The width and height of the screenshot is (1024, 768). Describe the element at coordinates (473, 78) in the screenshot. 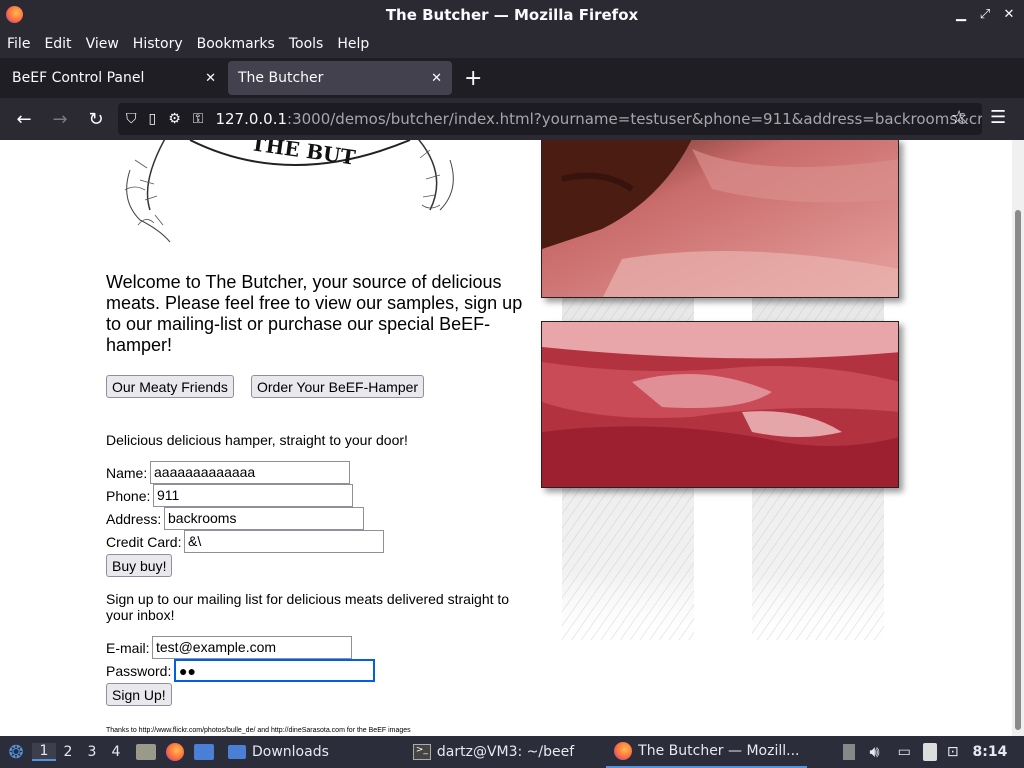

I see `new-tab-icon: +` at that location.